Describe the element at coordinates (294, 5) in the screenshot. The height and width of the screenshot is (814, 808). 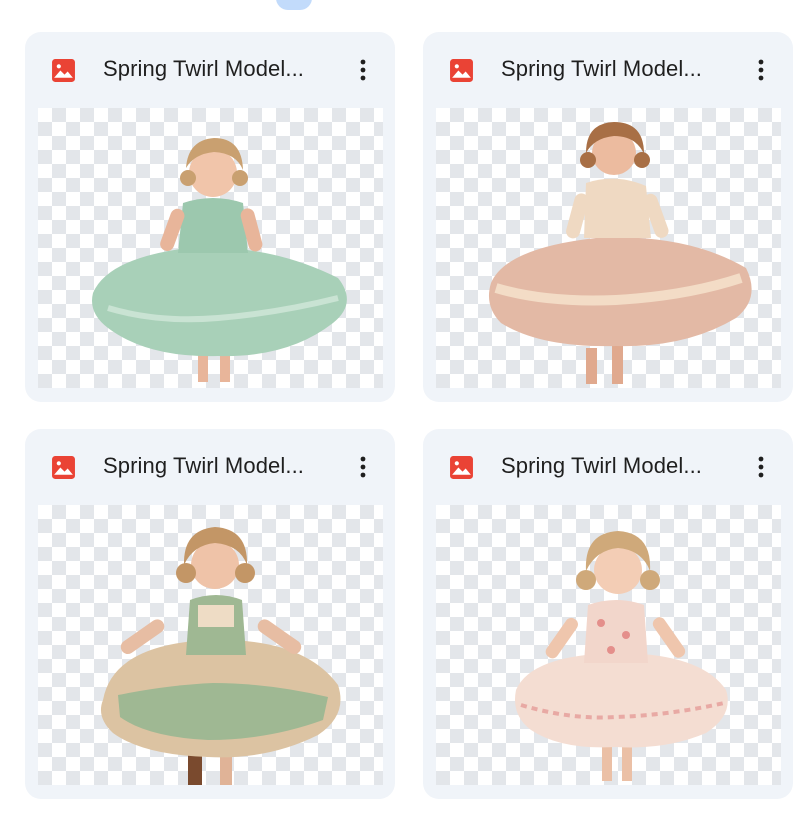
I see `cut-off-chip` at that location.